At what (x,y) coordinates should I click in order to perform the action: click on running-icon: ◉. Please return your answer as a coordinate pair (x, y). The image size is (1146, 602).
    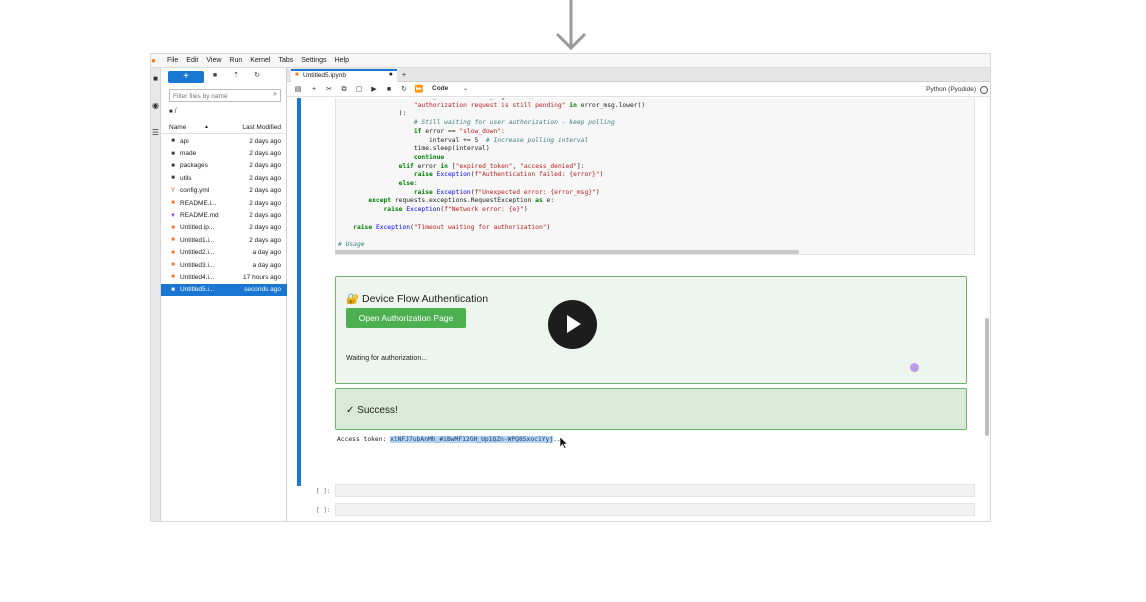
    Looking at the image, I should click on (155, 105).